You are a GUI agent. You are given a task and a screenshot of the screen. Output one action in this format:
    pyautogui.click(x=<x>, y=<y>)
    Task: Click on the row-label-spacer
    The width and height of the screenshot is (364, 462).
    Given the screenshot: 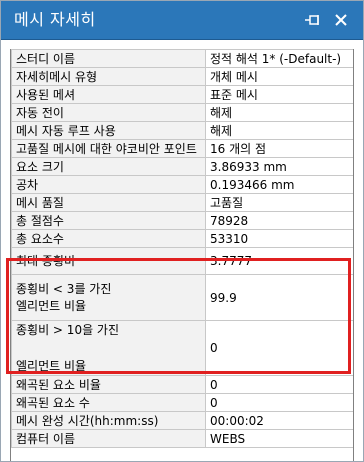 What is the action you would take?
    pyautogui.click(x=109, y=348)
    